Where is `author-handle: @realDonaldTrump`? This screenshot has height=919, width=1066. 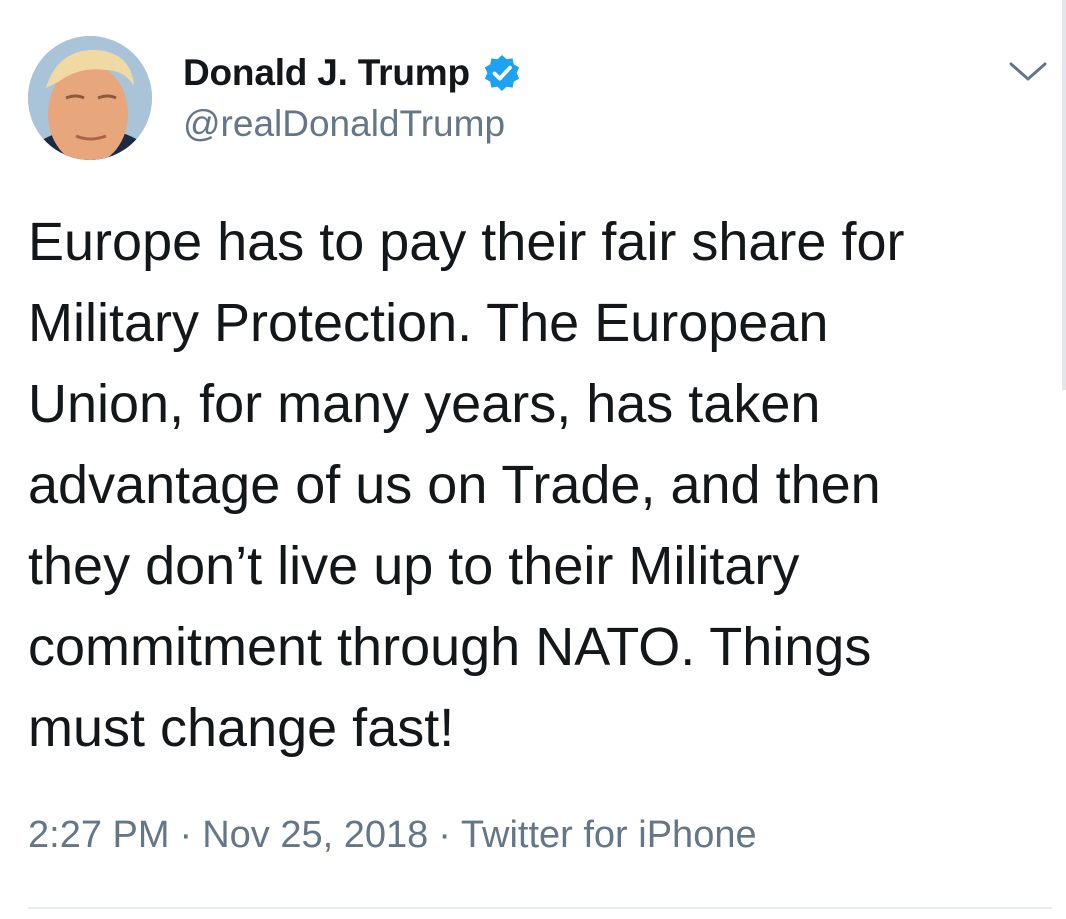 author-handle: @realDonaldTrump is located at coordinates (344, 124).